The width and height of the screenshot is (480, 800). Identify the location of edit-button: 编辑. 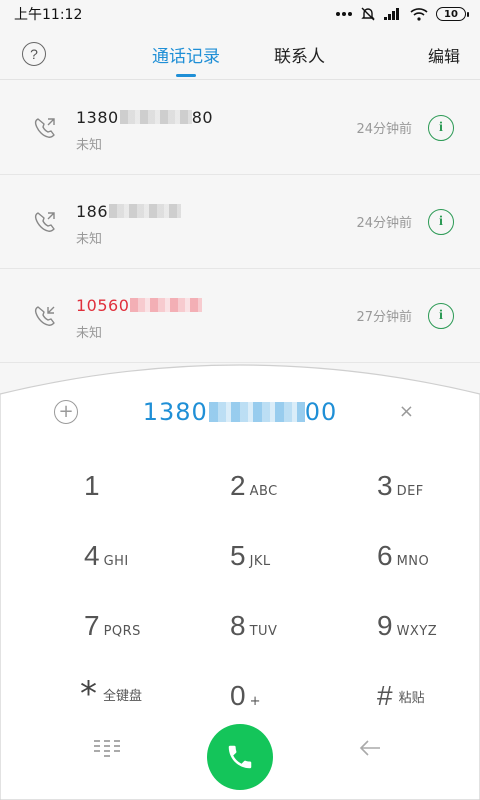
(444, 55).